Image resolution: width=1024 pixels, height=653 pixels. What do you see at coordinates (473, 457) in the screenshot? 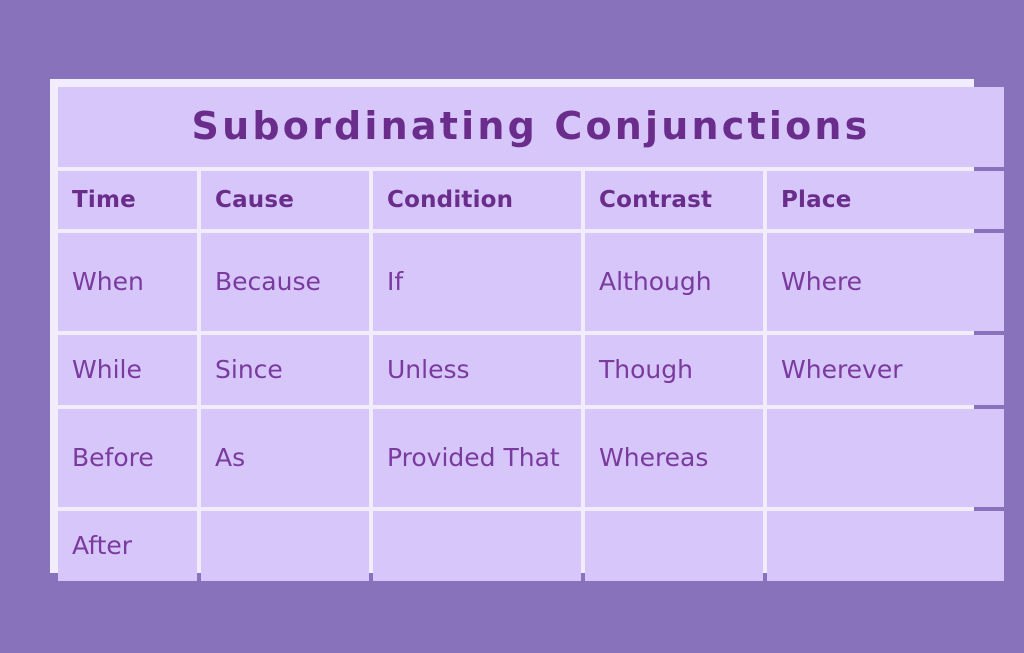
I see `cell-text: Provided That` at bounding box center [473, 457].